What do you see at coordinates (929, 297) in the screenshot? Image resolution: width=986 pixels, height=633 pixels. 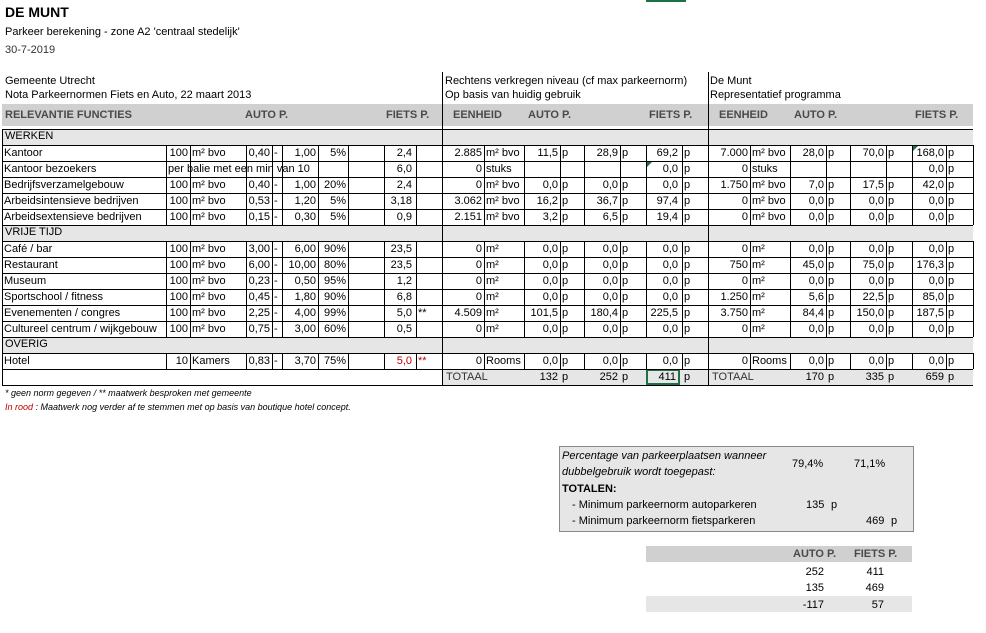 I see `cell-r-f: 85,0` at bounding box center [929, 297].